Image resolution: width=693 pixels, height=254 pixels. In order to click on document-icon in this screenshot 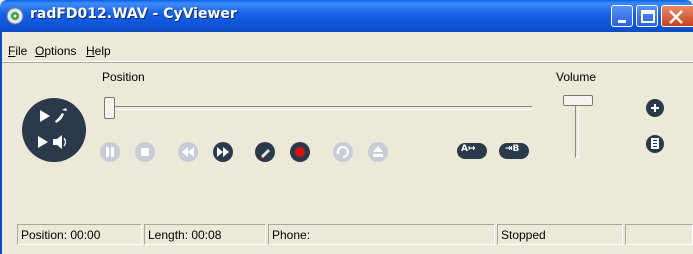, I will do `click(655, 143)`.